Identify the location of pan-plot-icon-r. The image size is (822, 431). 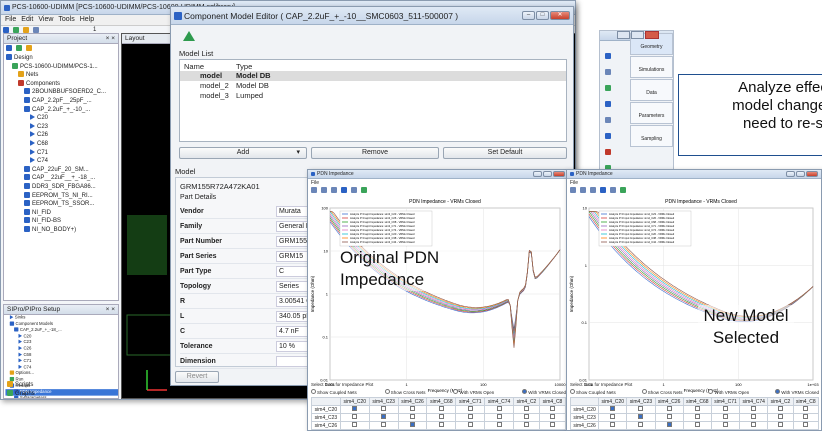
(603, 190).